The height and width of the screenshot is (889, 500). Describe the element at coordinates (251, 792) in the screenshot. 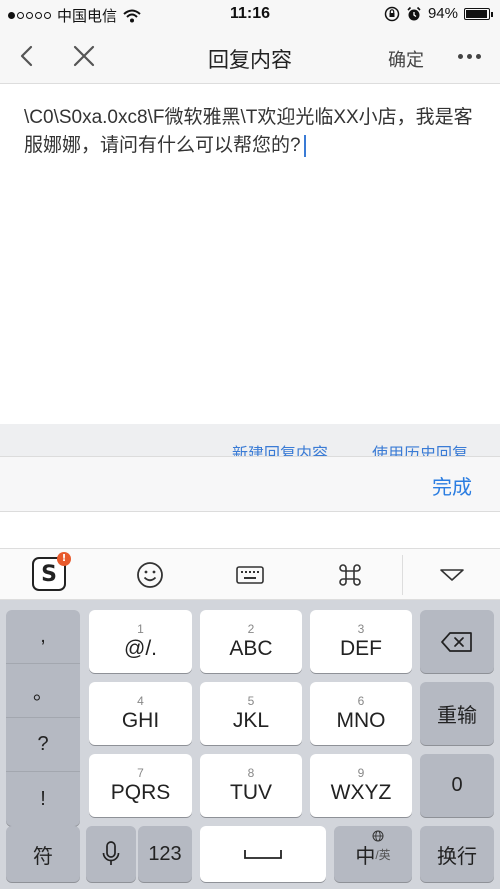

I see `key-letters: TUV` at that location.